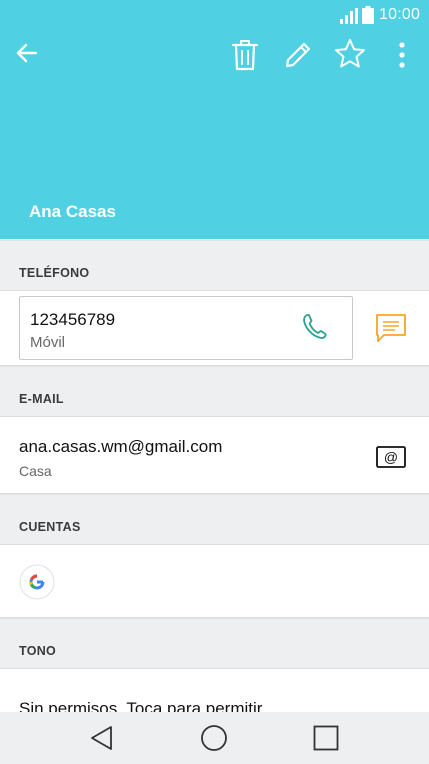 This screenshot has width=429, height=764. What do you see at coordinates (214, 581) in the screenshot?
I see `accounts-row` at bounding box center [214, 581].